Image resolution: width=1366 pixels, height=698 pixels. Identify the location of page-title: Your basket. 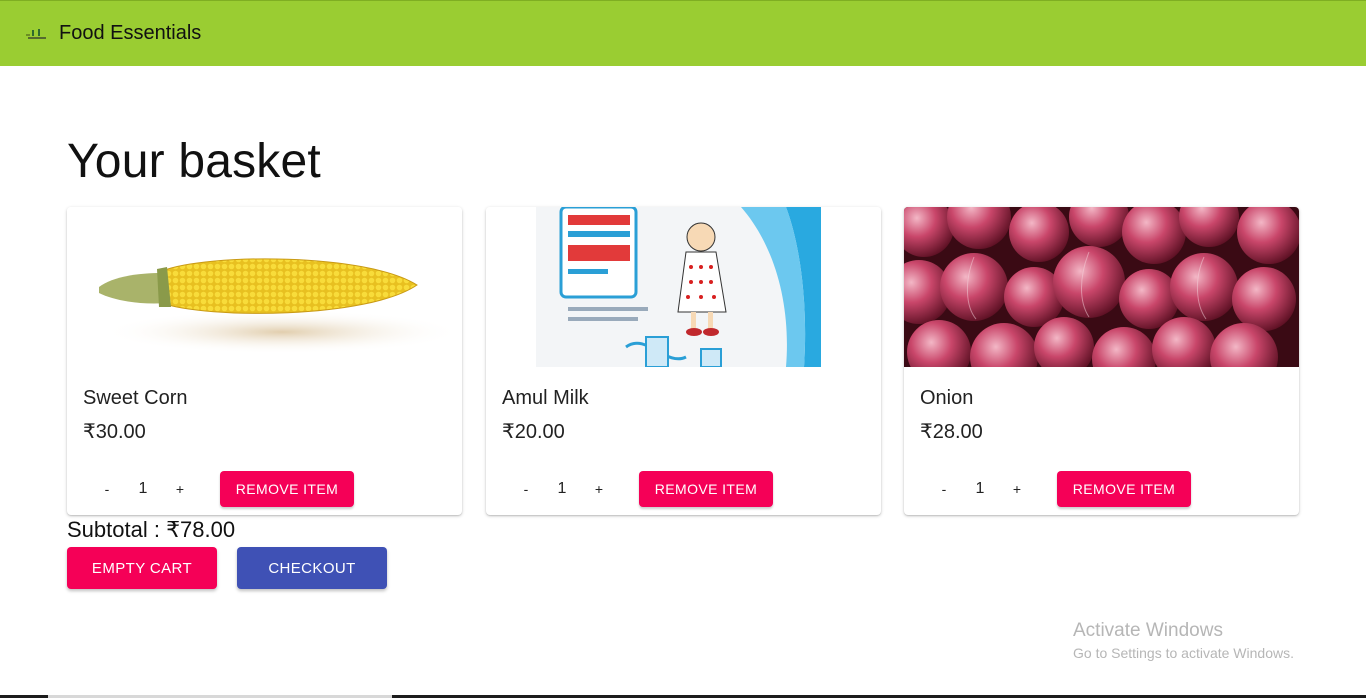
(194, 161).